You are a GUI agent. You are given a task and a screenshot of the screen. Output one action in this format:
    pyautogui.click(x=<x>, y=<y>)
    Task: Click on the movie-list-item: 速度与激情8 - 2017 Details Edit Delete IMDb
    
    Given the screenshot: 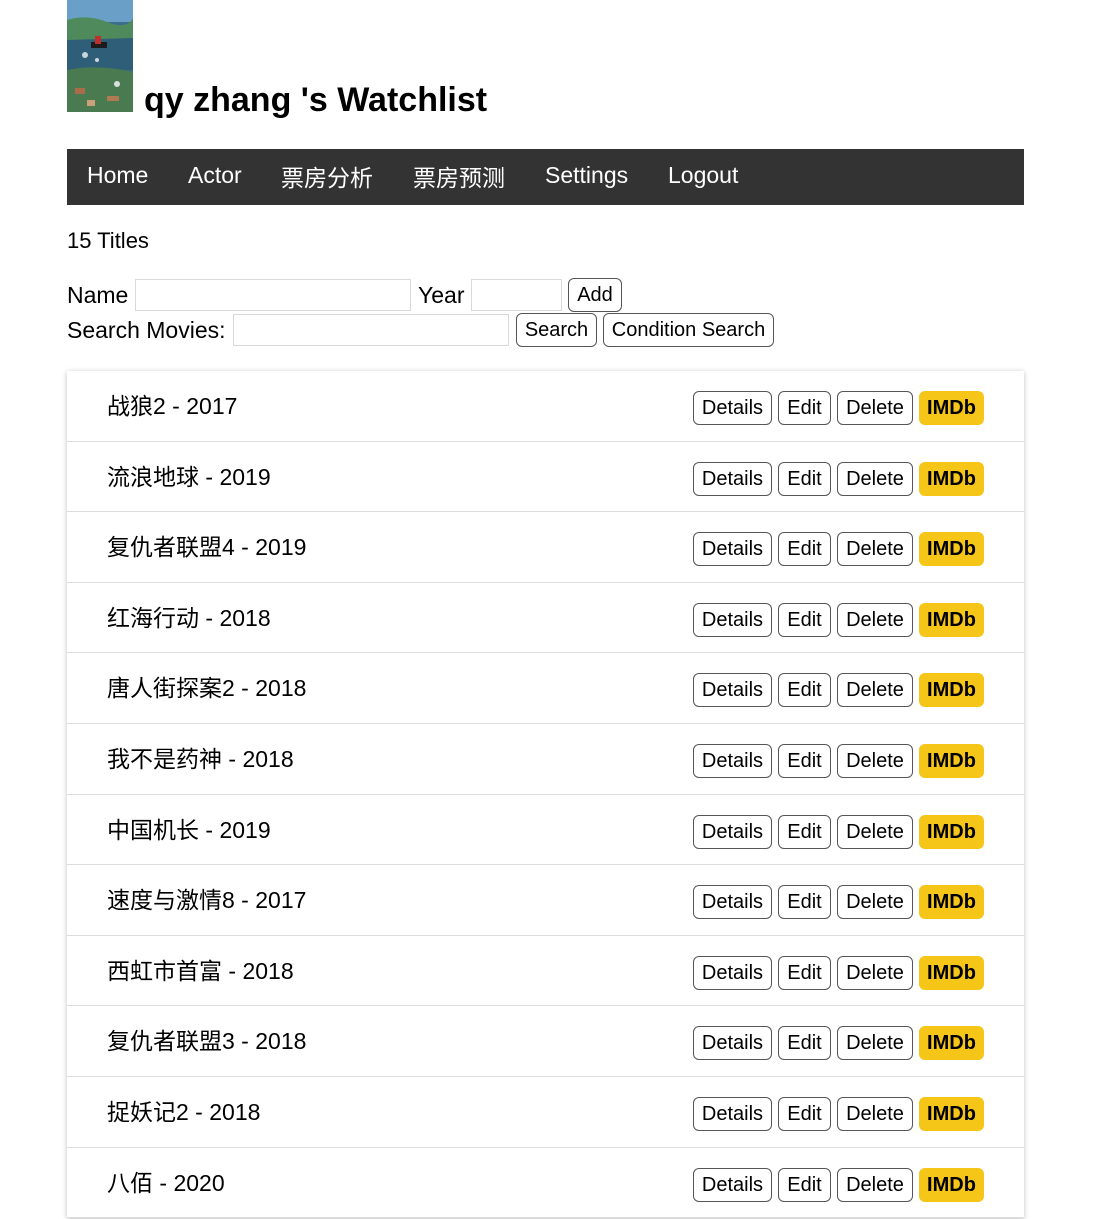 What is the action you would take?
    pyautogui.click(x=545, y=900)
    